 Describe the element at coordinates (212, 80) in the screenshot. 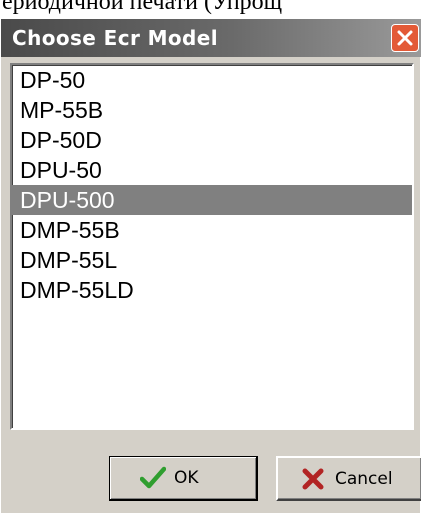

I see `model-list-item: DP-50` at that location.